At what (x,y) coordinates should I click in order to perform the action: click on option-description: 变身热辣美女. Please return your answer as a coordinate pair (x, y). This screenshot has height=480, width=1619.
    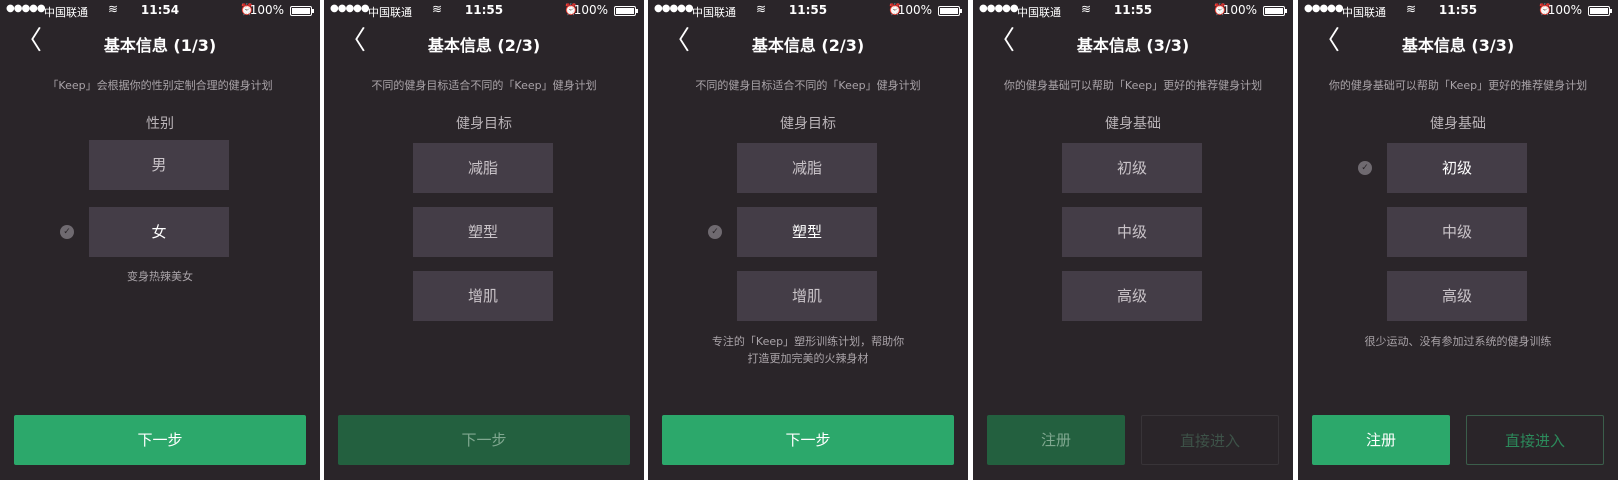
    Looking at the image, I should click on (160, 276).